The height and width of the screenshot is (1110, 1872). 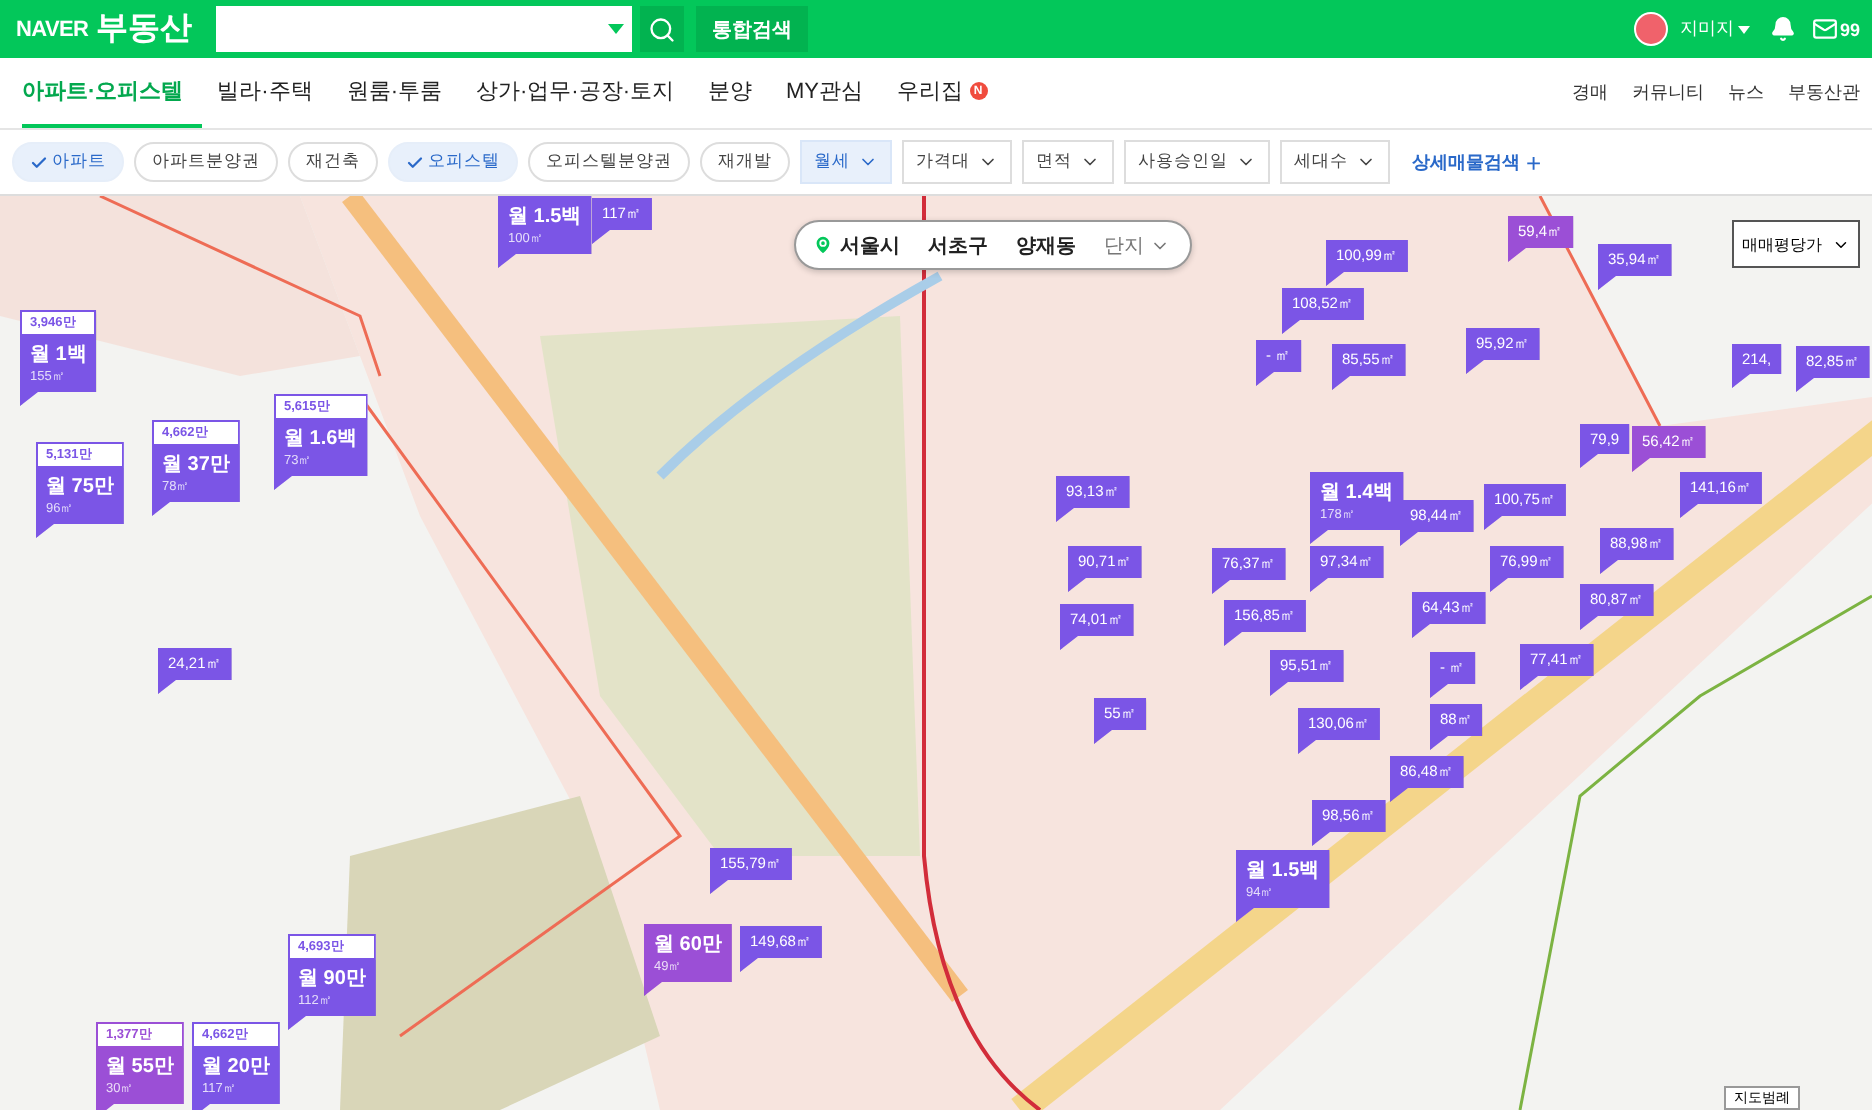 I want to click on nav-tab: MY관심, so click(x=834, y=93).